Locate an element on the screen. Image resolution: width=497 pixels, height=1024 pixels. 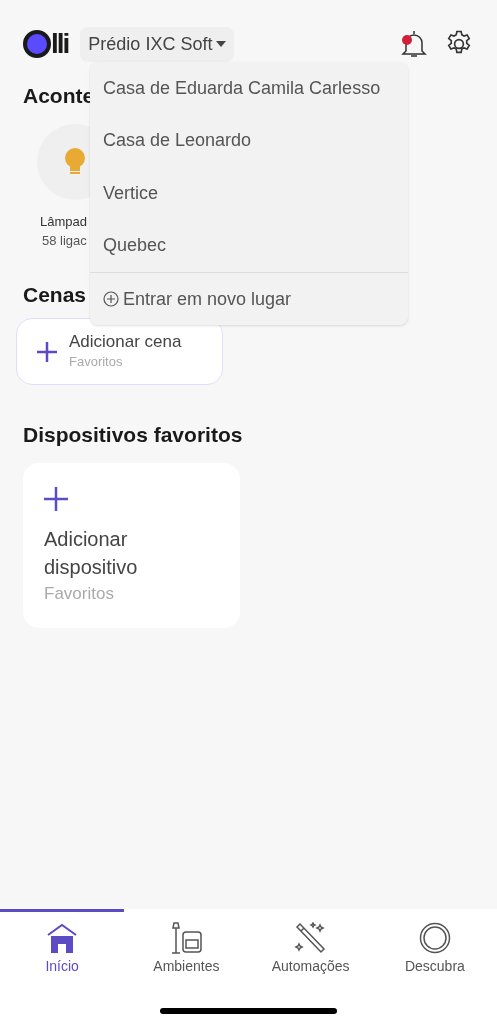
place-selector: Prédio IXC Soft is located at coordinates (157, 44).